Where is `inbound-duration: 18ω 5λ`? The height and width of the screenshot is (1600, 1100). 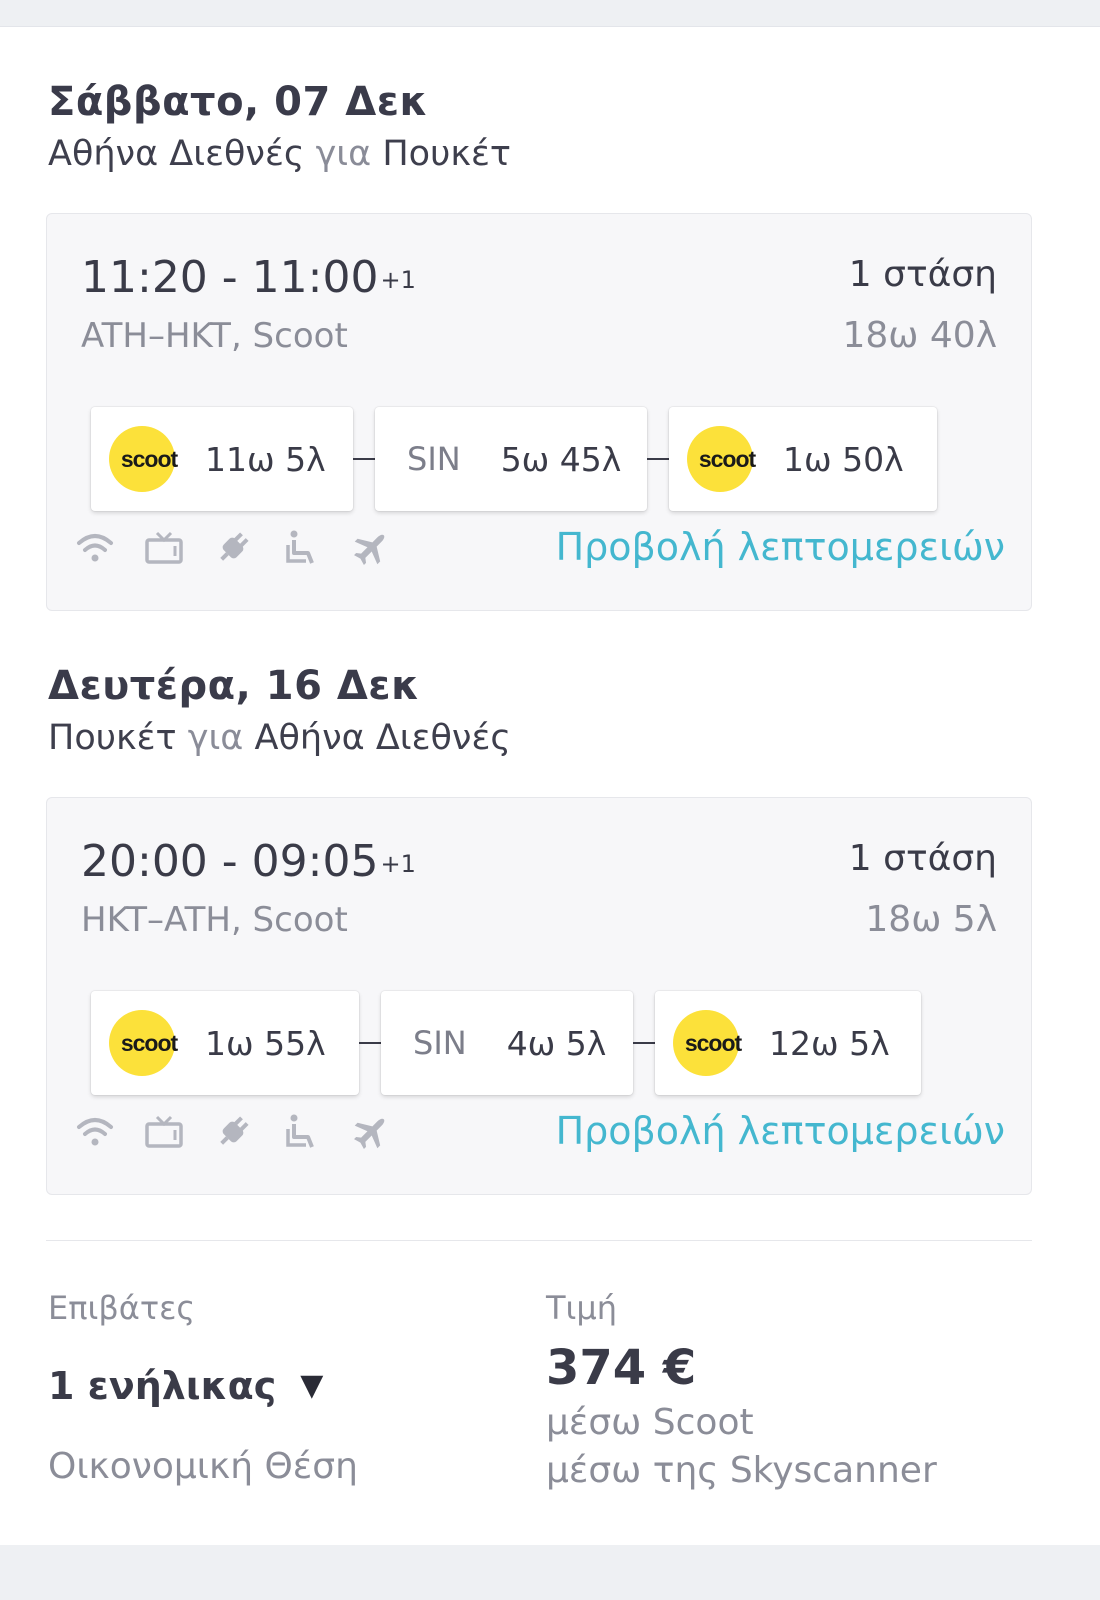 inbound-duration: 18ω 5λ is located at coordinates (931, 919).